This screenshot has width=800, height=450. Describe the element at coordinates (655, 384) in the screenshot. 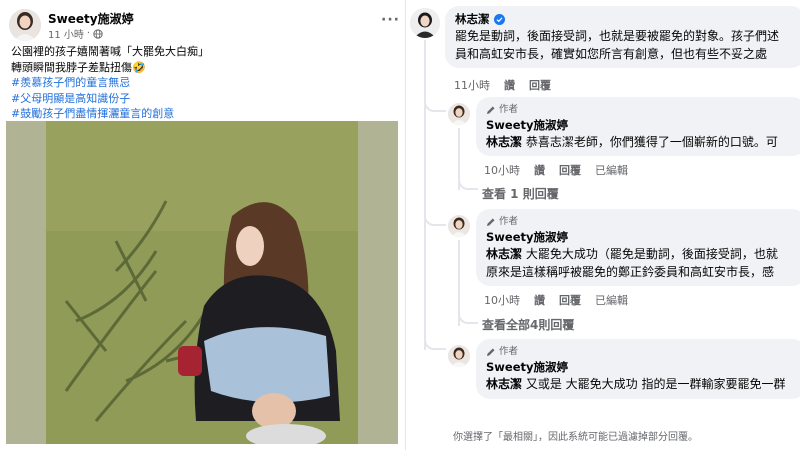

I see `reply-text: 又或是 大罷免大成功 指的是一群輸家要罷免一群` at that location.